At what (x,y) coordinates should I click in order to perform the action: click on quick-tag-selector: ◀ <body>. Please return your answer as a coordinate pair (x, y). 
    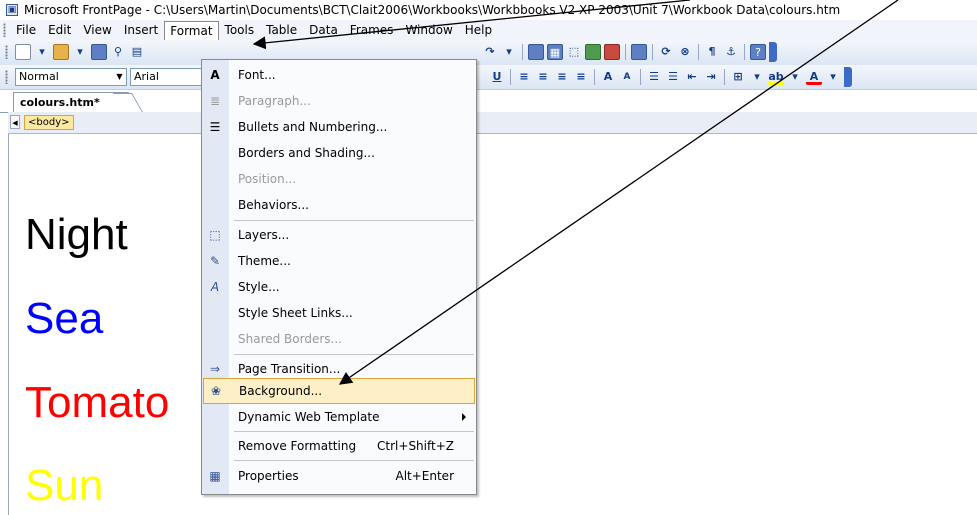
    Looking at the image, I should click on (492, 123).